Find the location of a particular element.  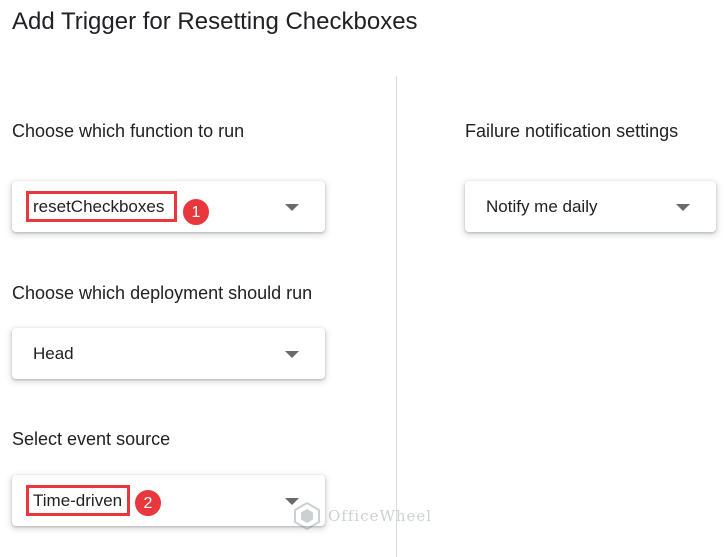

watermark: OfficeWheel is located at coordinates (362, 516).